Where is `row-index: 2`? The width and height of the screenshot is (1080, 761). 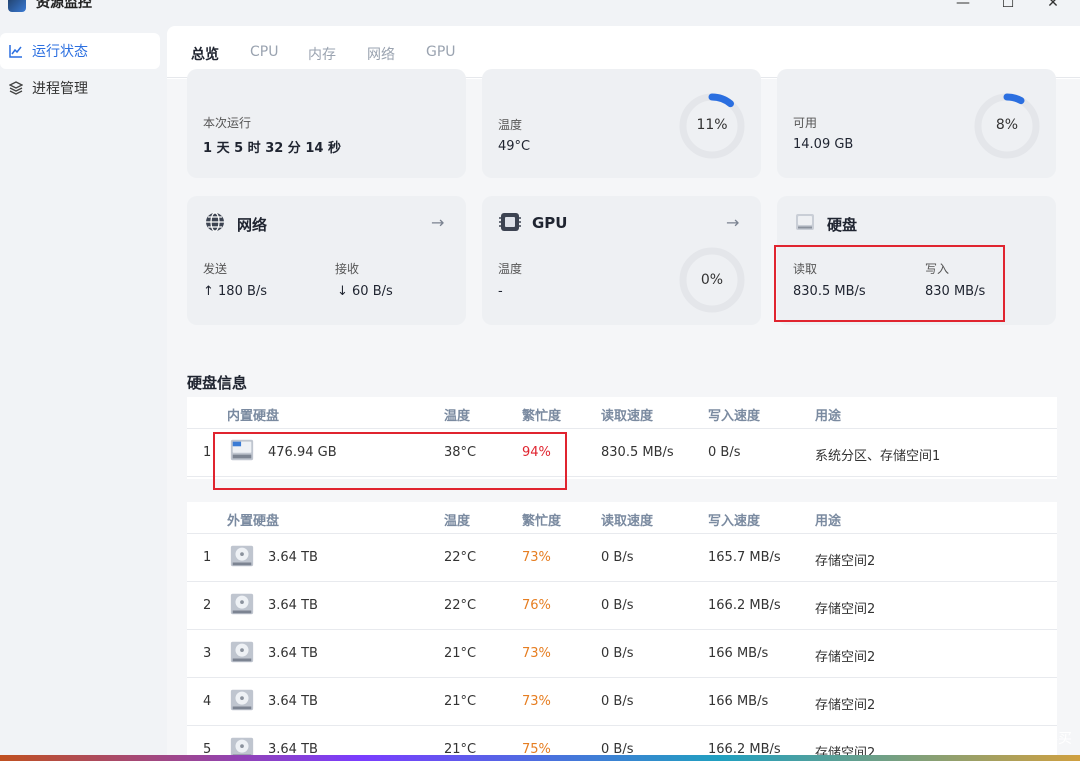 row-index: 2 is located at coordinates (207, 605).